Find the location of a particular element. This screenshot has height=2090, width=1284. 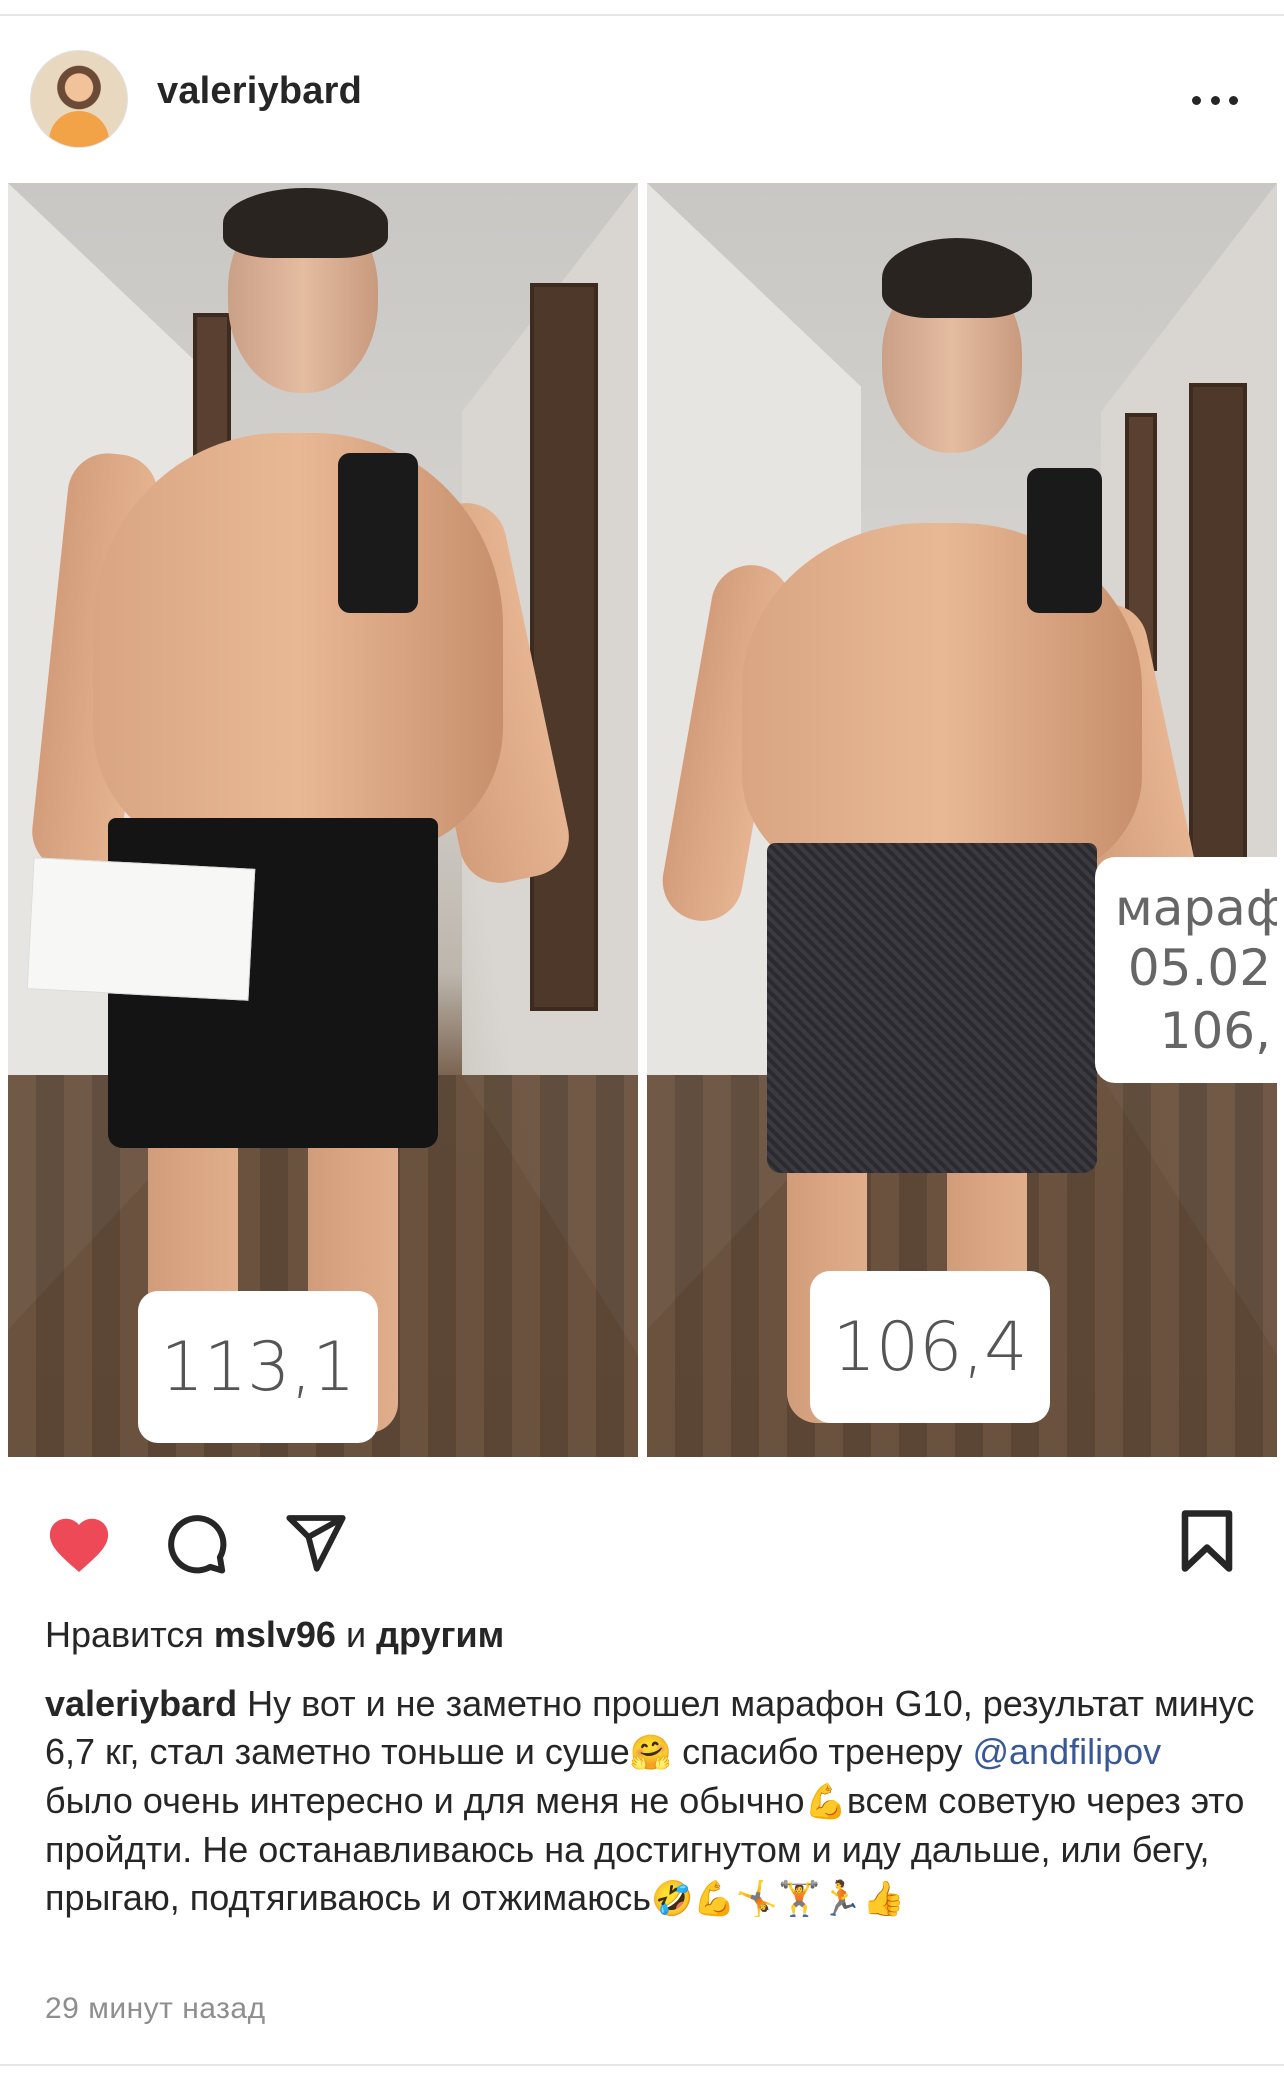

more-options-icon is located at coordinates (1215, 101).